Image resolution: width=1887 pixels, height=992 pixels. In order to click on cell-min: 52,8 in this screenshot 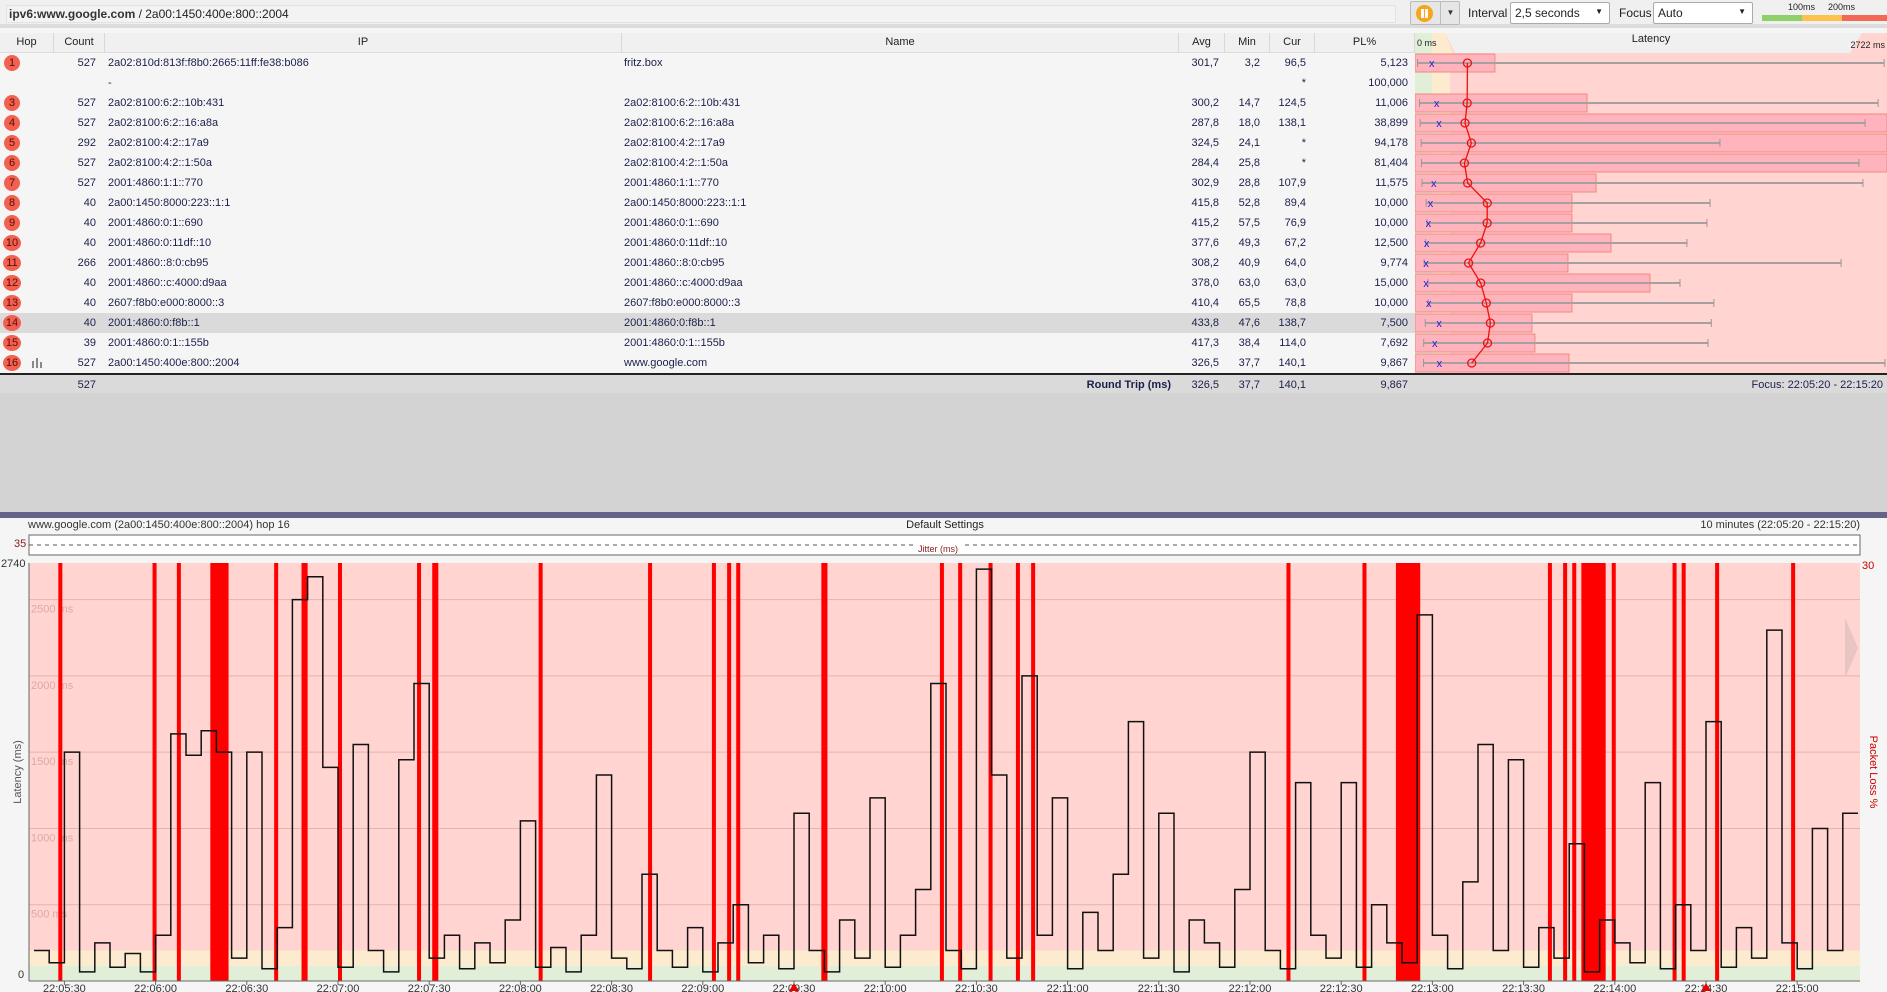, I will do `click(1249, 203)`.